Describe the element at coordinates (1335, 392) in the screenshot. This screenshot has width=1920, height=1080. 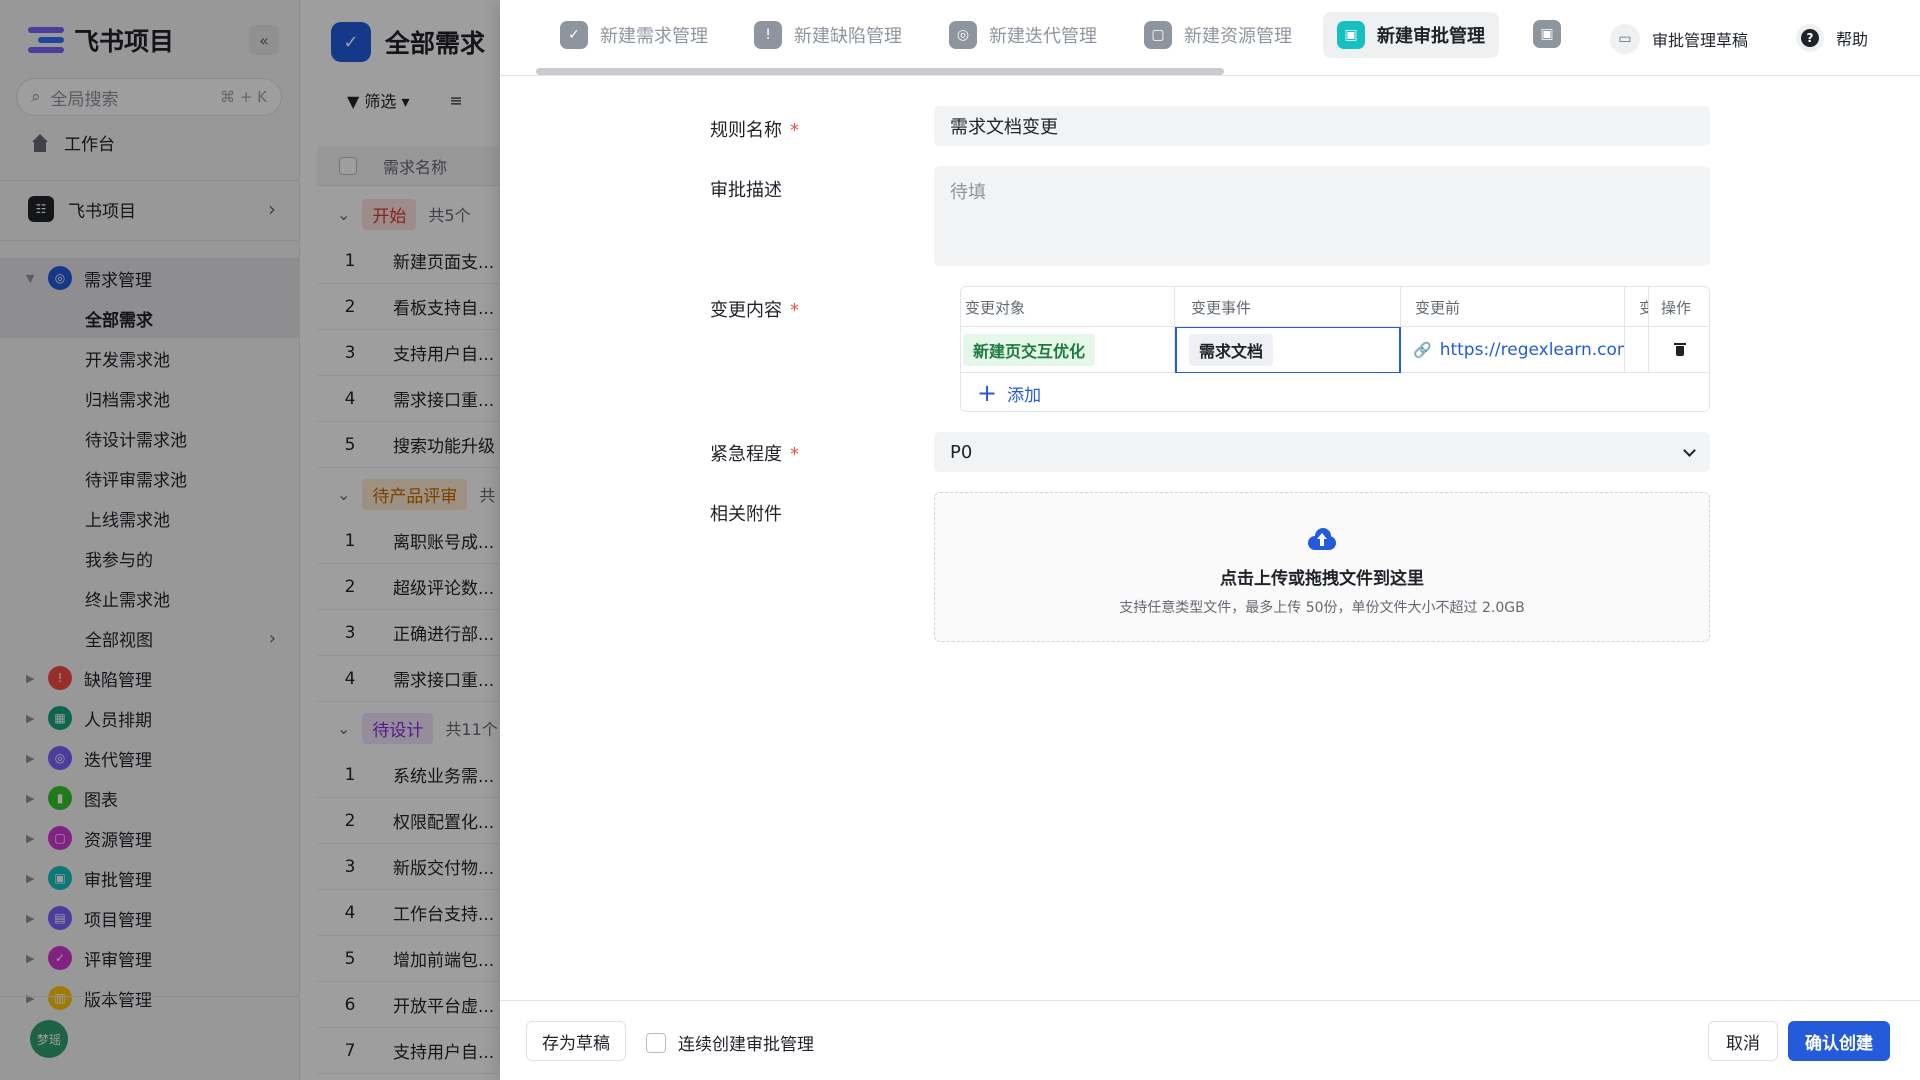
I see `add-change-button: + 添加` at that location.